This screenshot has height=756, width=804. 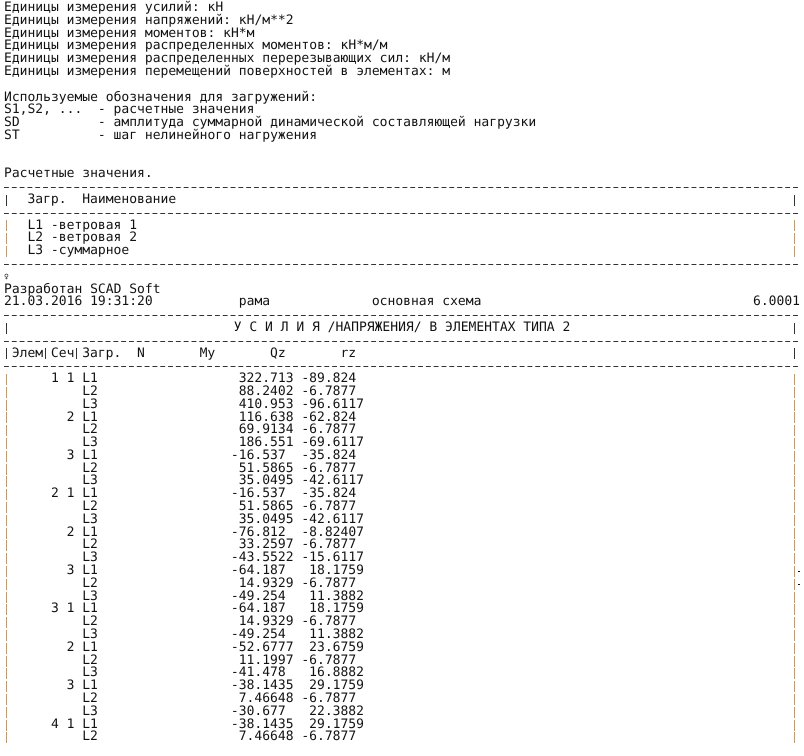 What do you see at coordinates (258, 609) in the screenshot?
I see `table-cell: -64.187` at bounding box center [258, 609].